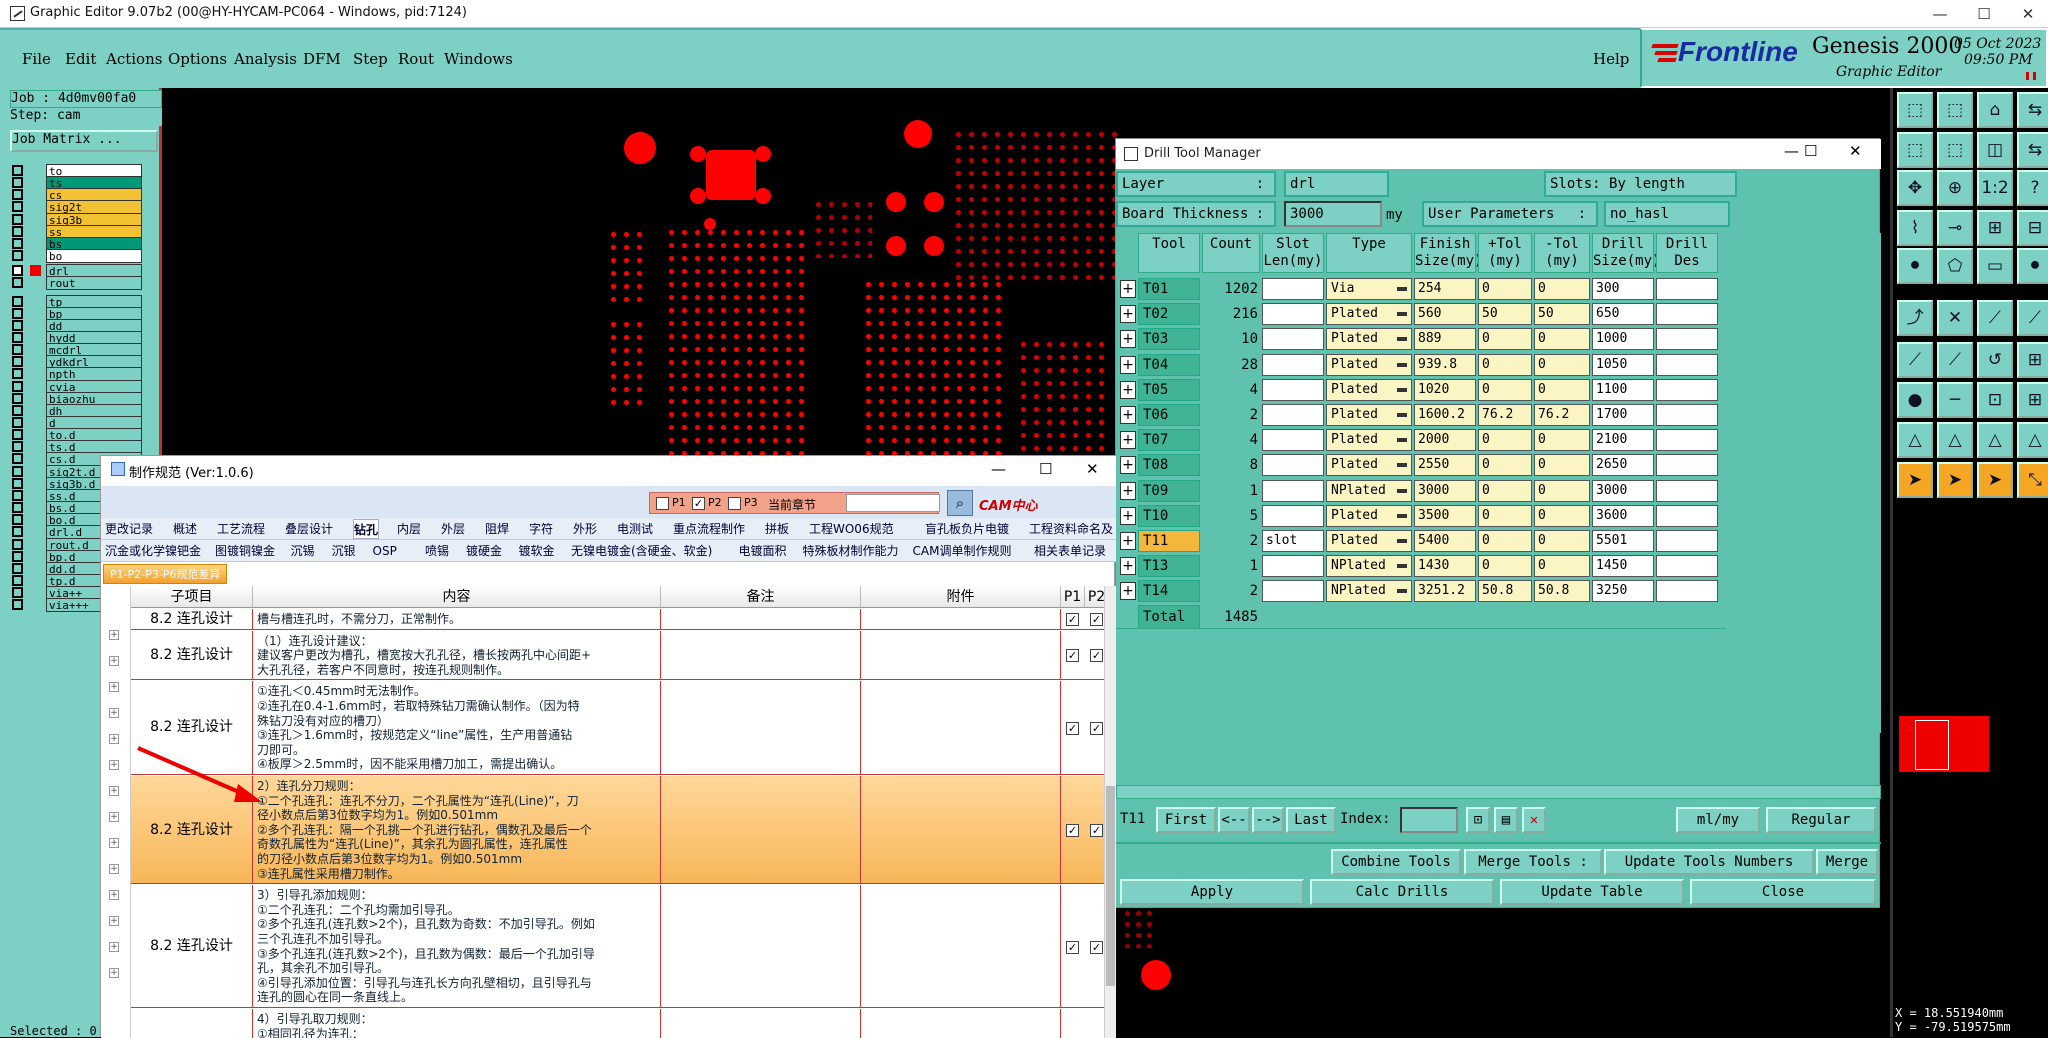  What do you see at coordinates (1445, 490) in the screenshot?
I see `finish-input: 3000` at bounding box center [1445, 490].